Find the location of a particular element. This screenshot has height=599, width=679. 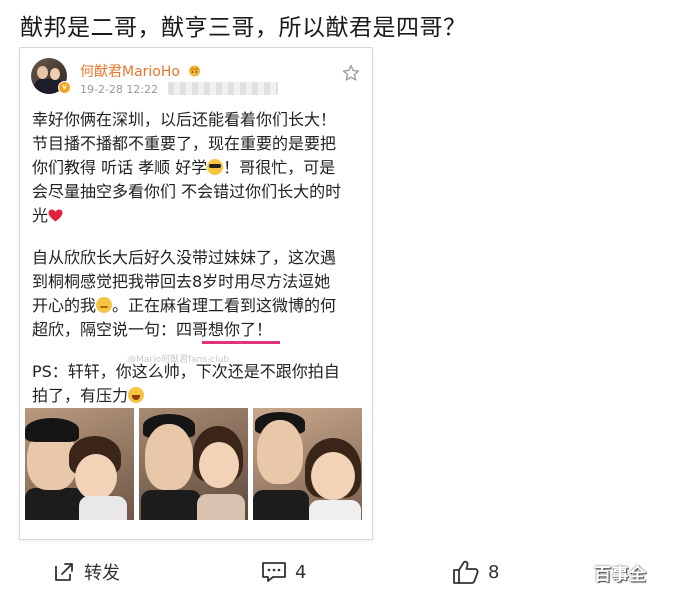

blurred-source is located at coordinates (223, 88).